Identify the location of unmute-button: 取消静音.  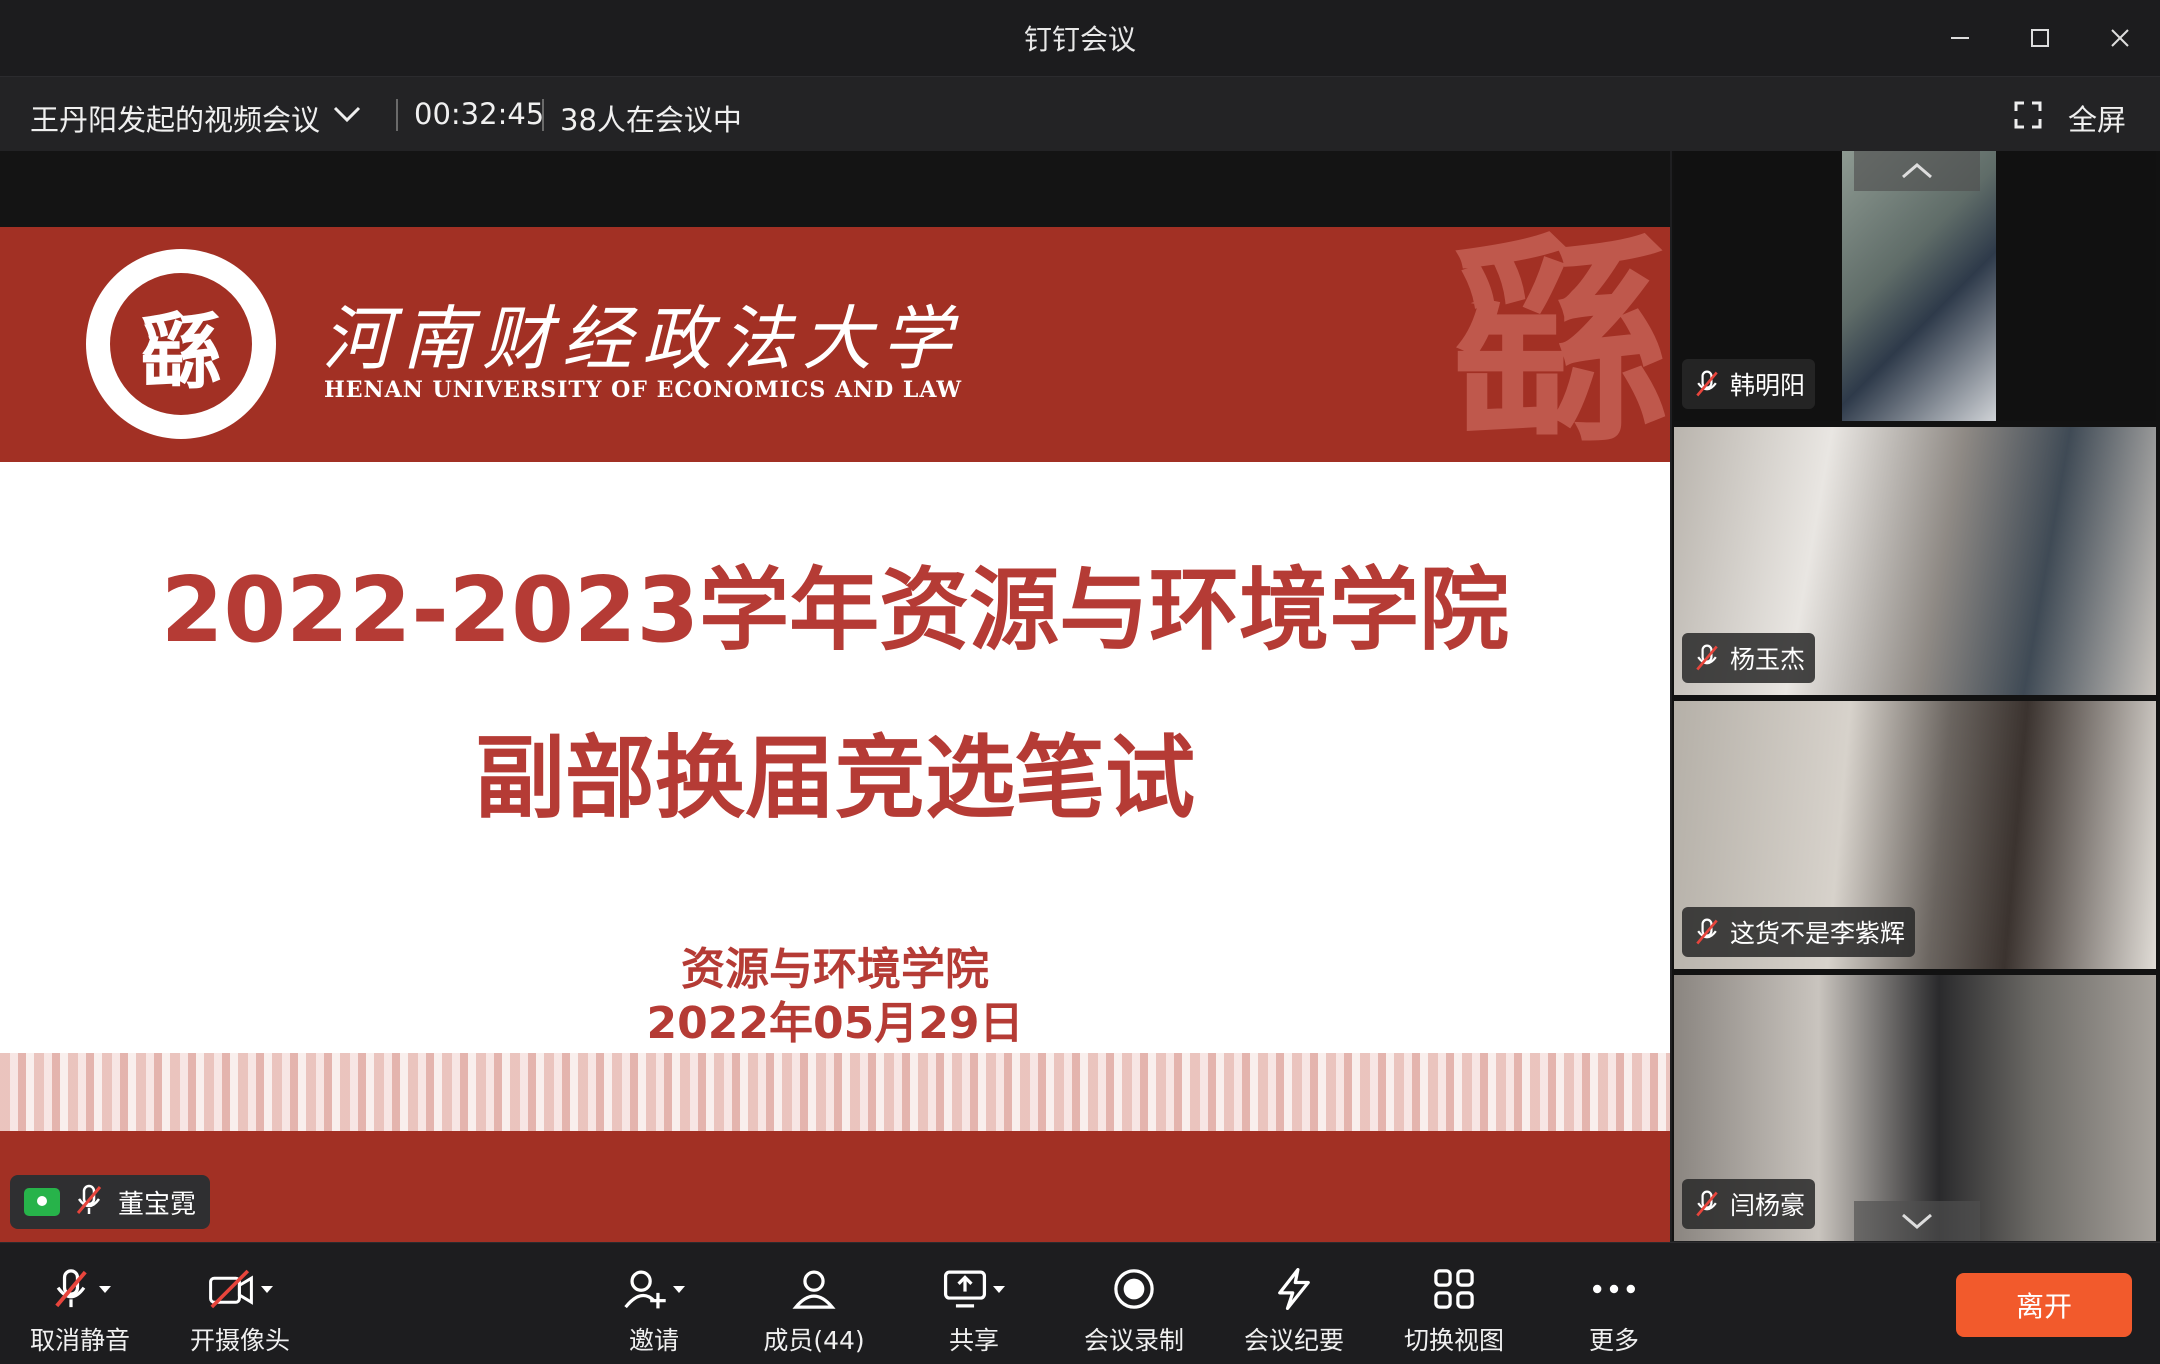
(80, 1311).